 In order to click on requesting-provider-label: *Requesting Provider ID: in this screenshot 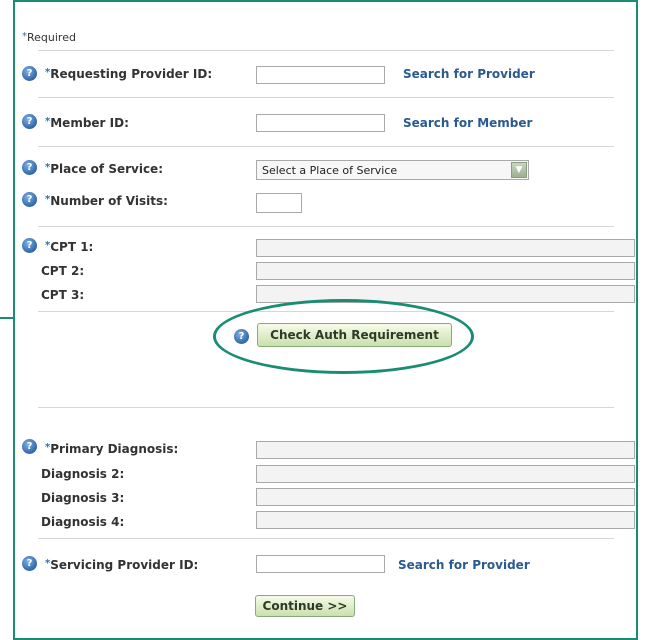, I will do `click(128, 74)`.